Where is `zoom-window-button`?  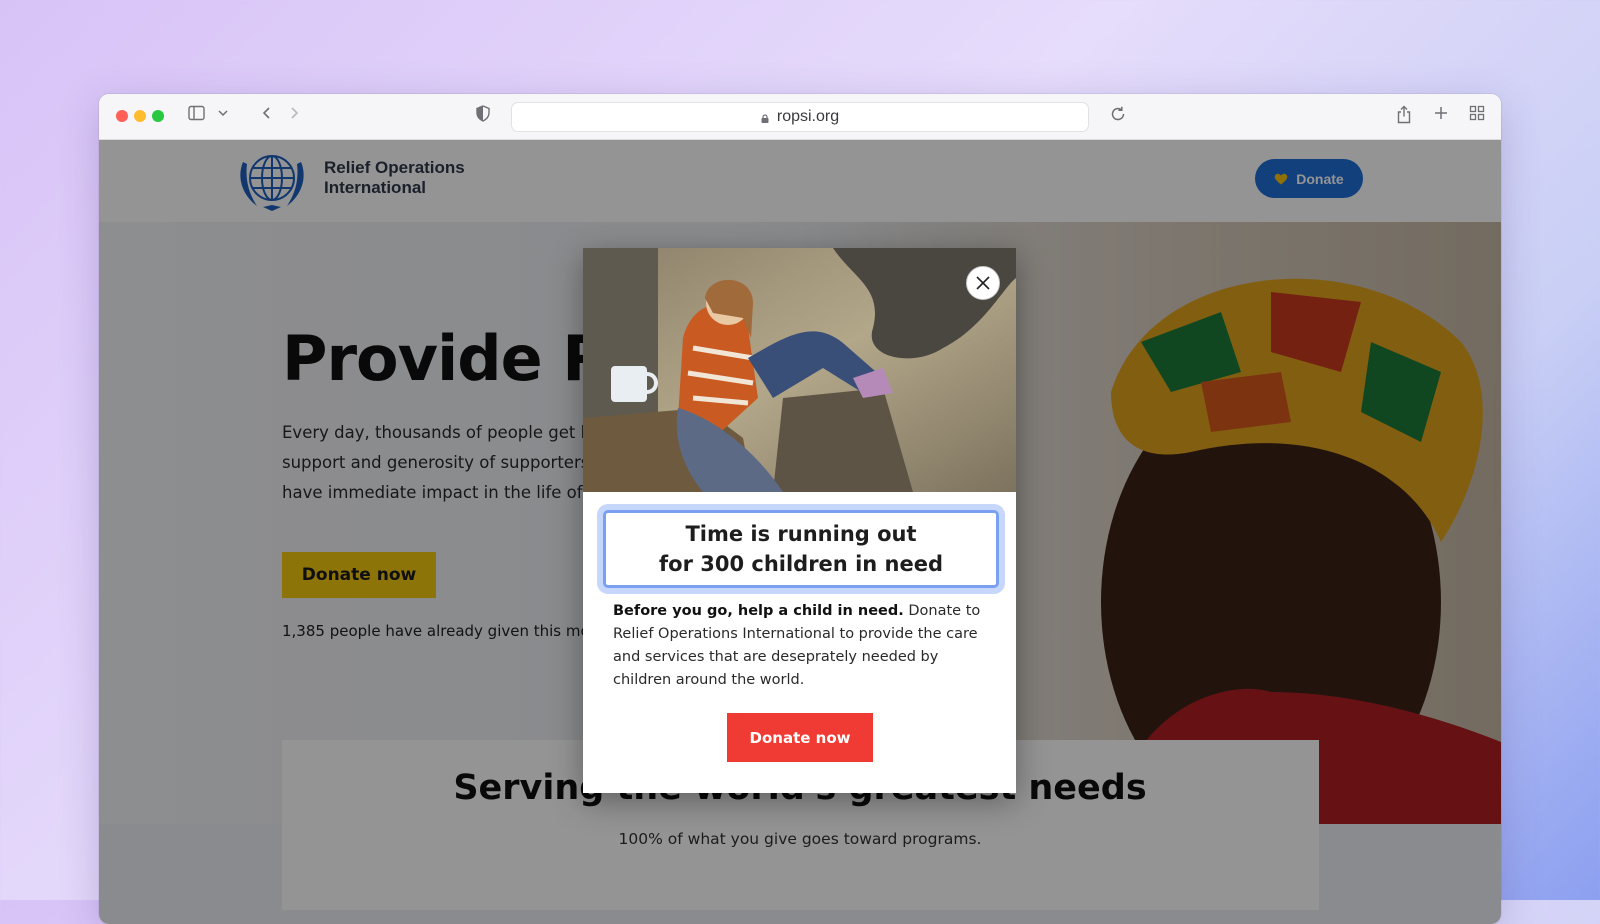
zoom-window-button is located at coordinates (158, 116).